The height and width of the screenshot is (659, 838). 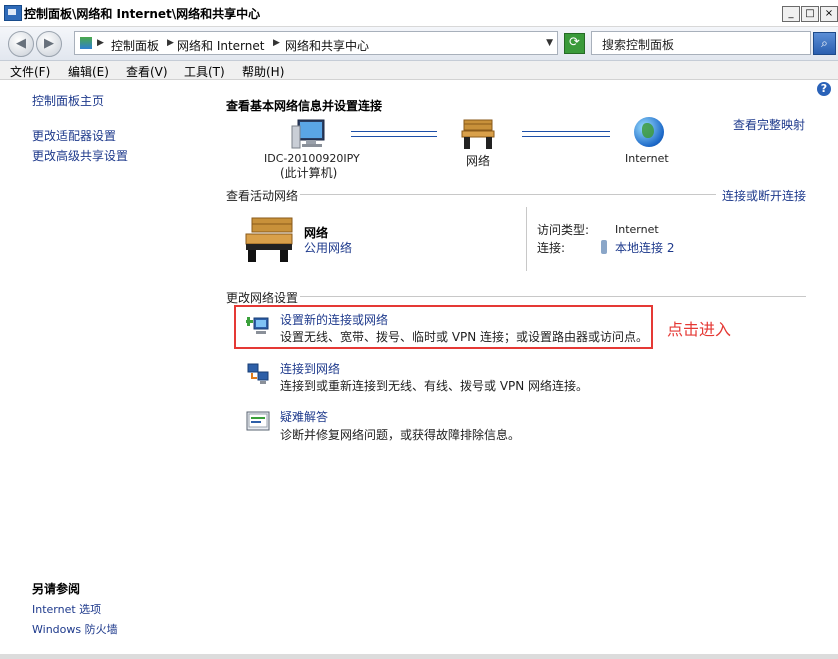 What do you see at coordinates (824, 43) in the screenshot?
I see `search-icon: ⌕` at bounding box center [824, 43].